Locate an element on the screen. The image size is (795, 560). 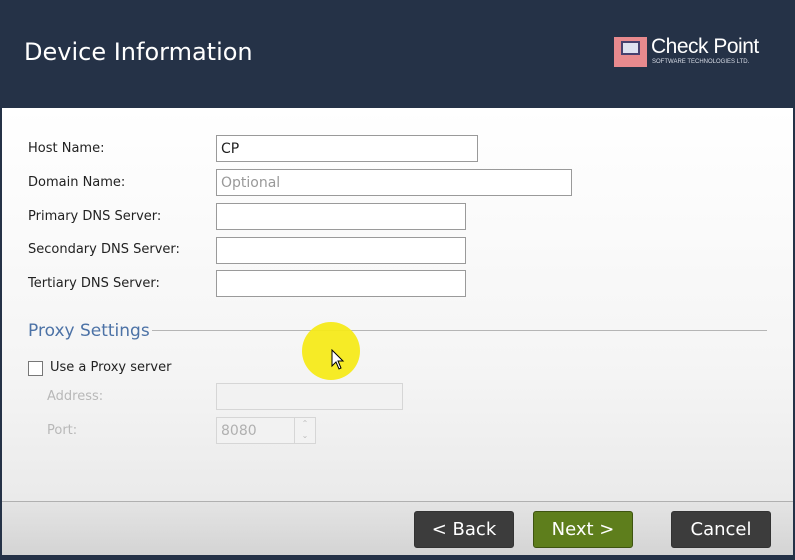
section-divider is located at coordinates (459, 330).